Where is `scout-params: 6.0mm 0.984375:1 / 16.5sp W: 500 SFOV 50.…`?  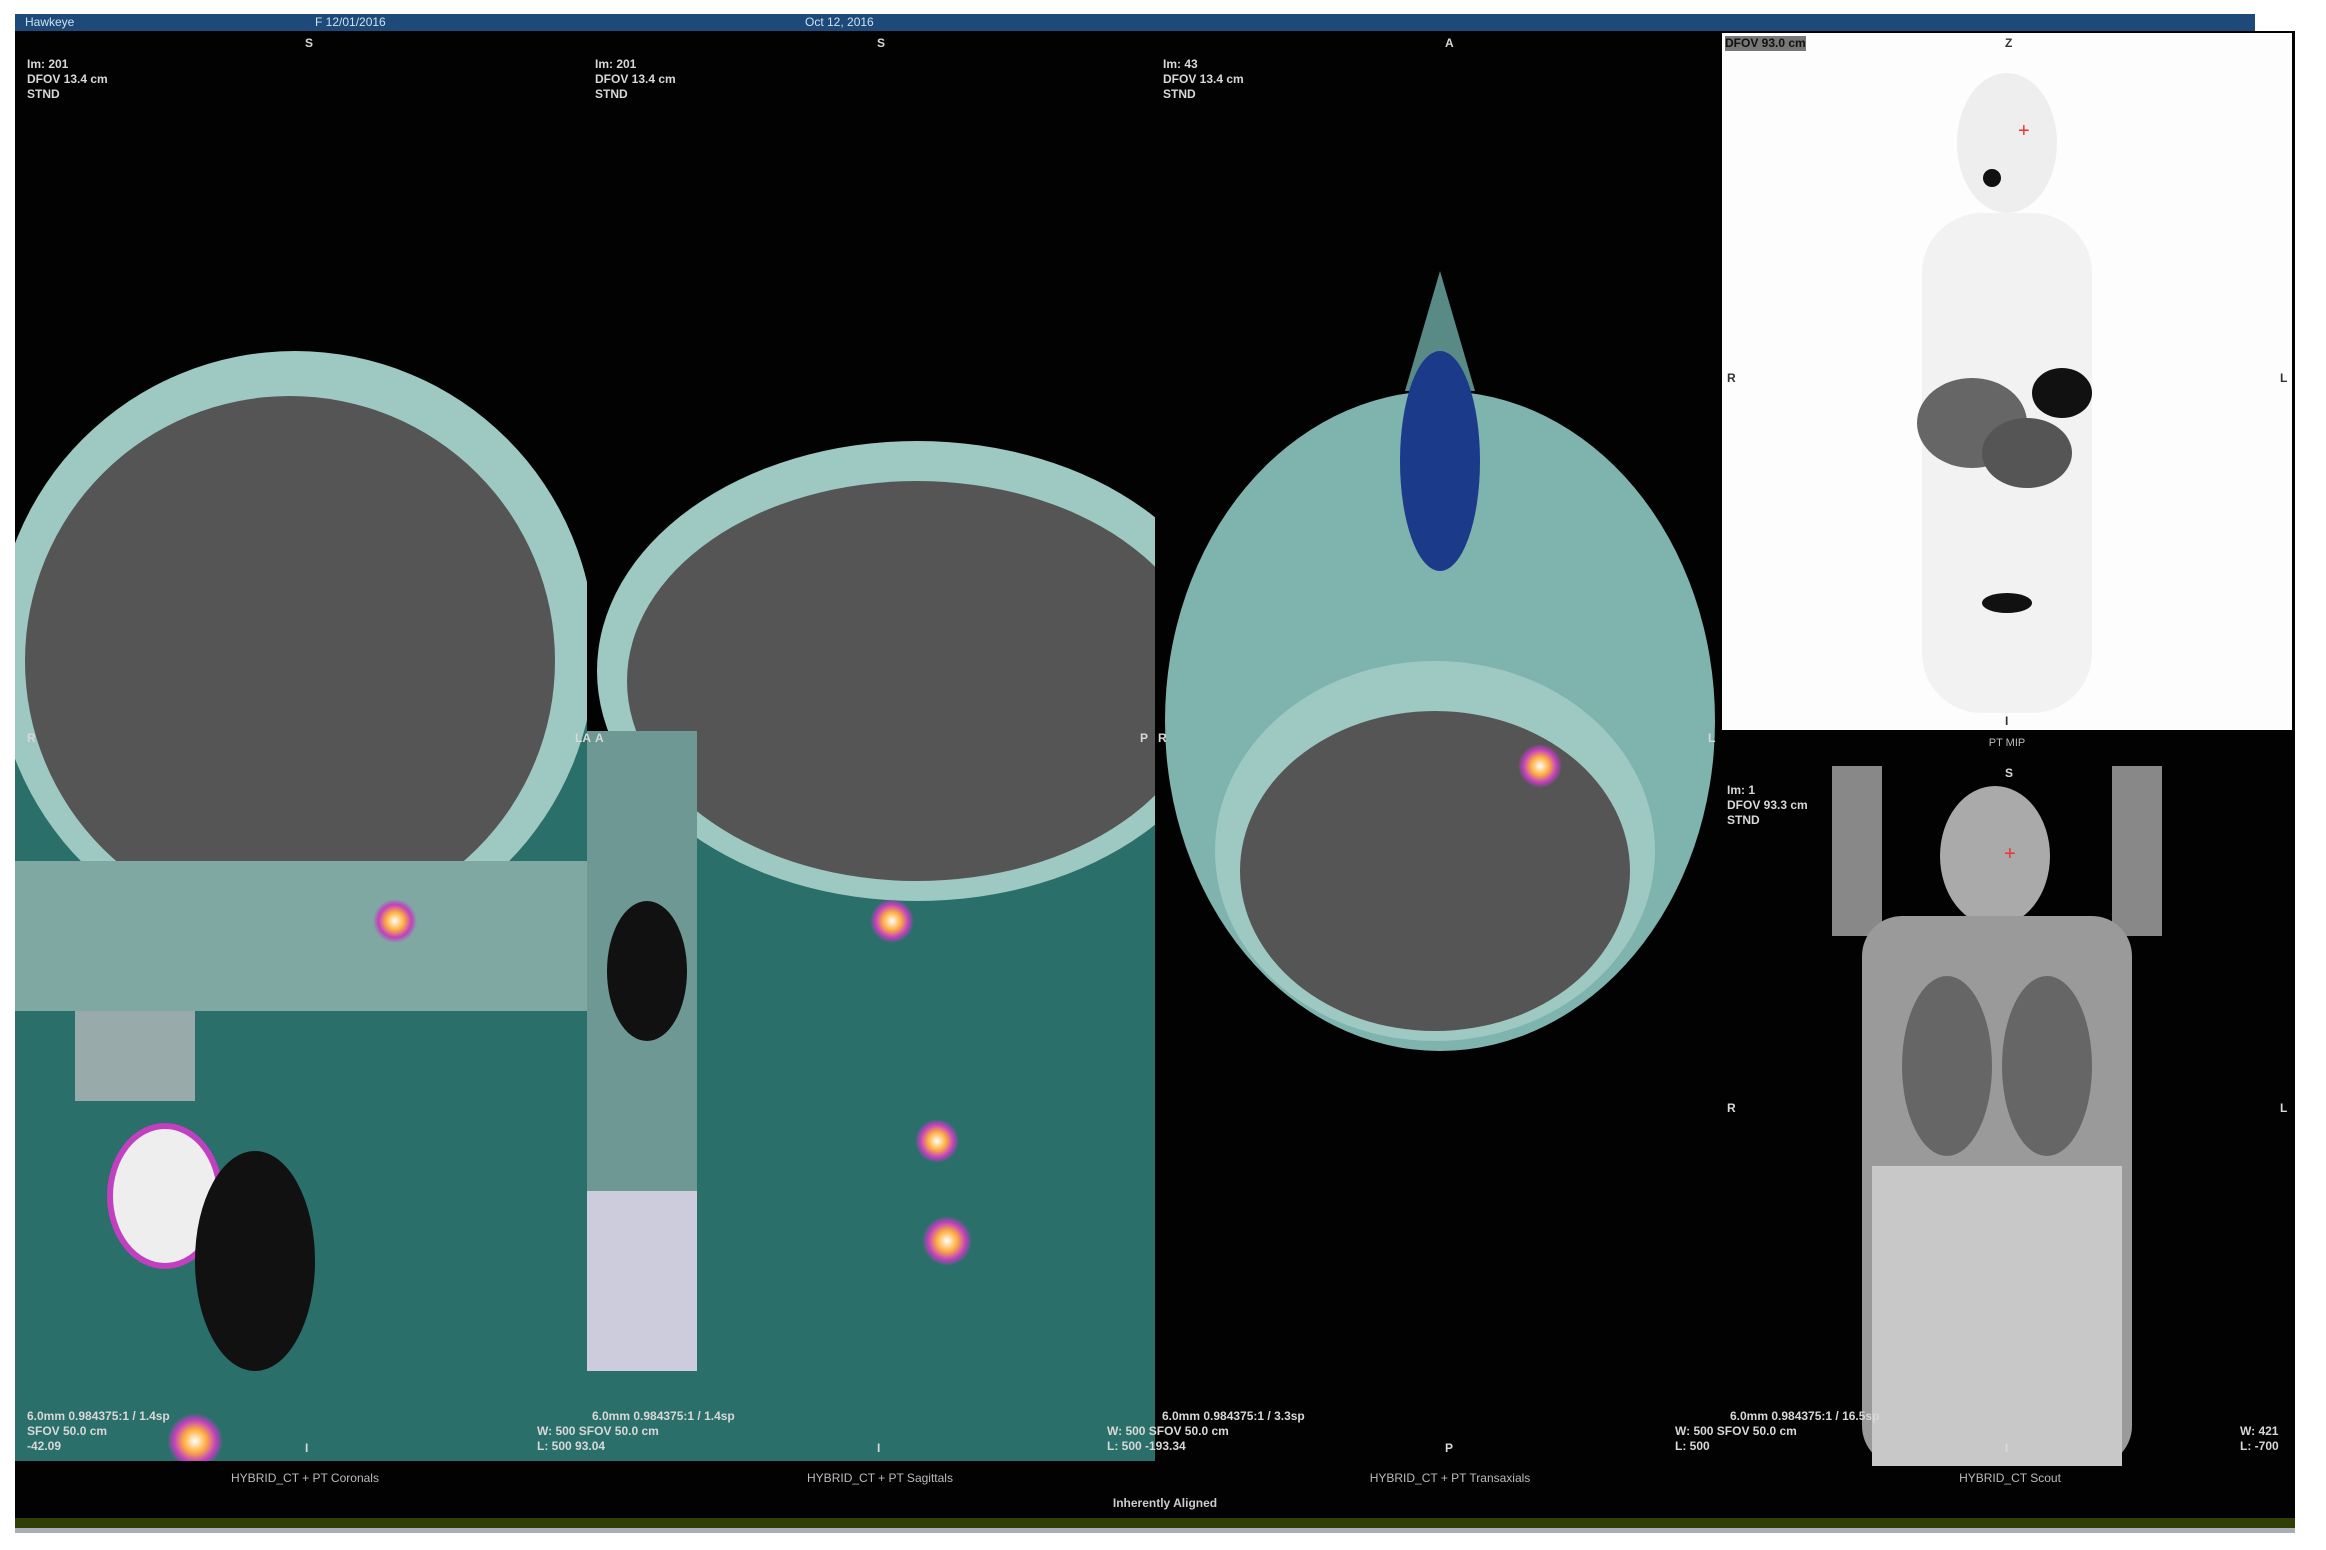 scout-params: 6.0mm 0.984375:1 / 16.5sp W: 500 SFOV 50.… is located at coordinates (1777, 1431).